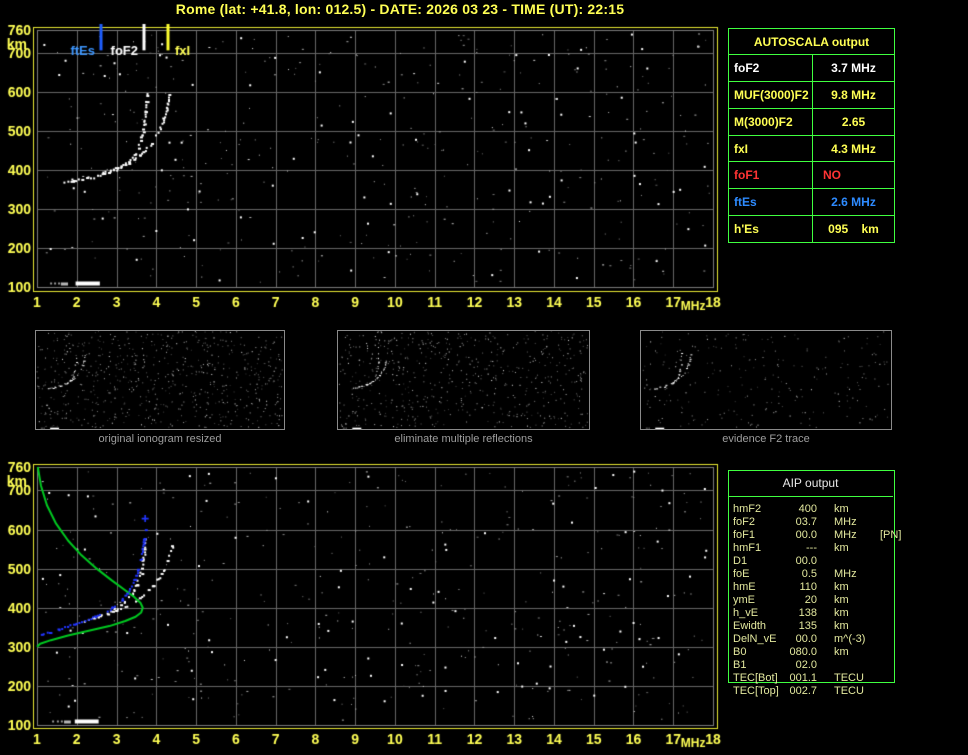 Image resolution: width=968 pixels, height=755 pixels. What do you see at coordinates (771, 121) in the screenshot?
I see `param-label: M(3000)F2` at bounding box center [771, 121].